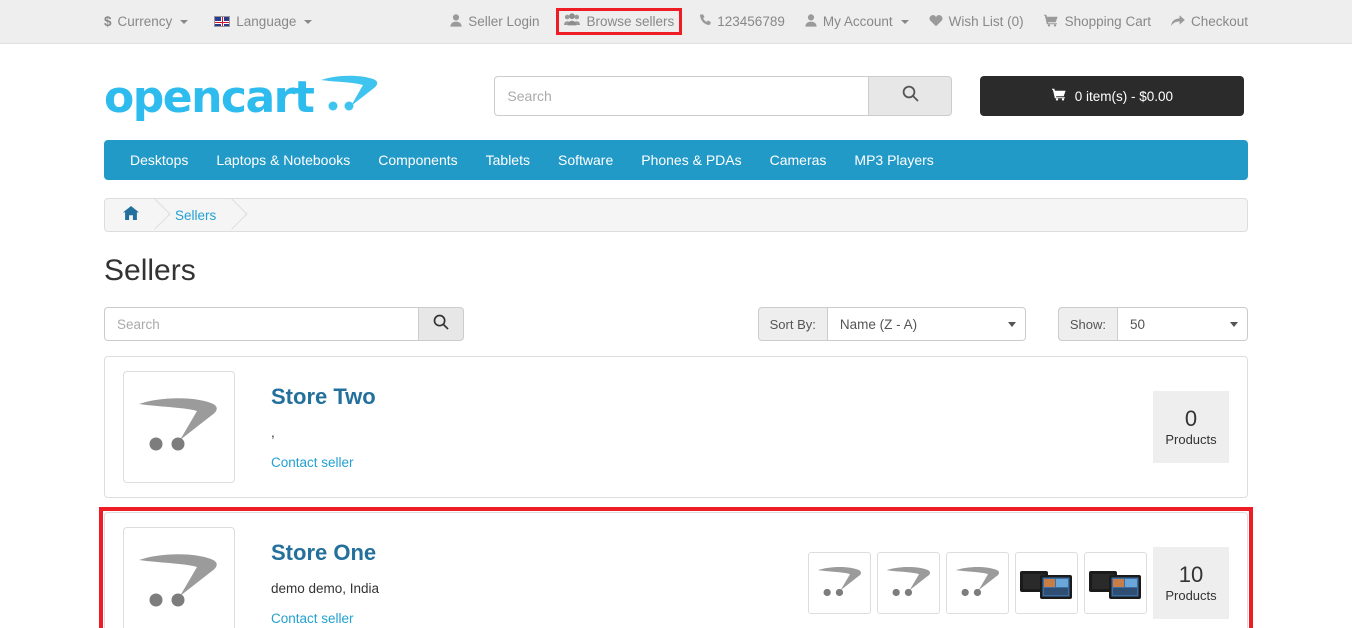 The width and height of the screenshot is (1352, 628). I want to click on shopping-cart-link: Shopping Cart, so click(1097, 22).